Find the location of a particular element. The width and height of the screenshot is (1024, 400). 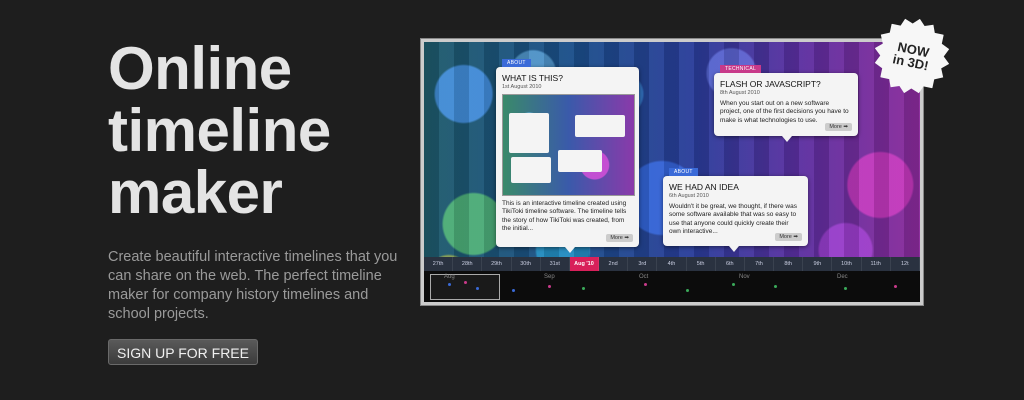

axis-tick: 10th is located at coordinates (847, 264).